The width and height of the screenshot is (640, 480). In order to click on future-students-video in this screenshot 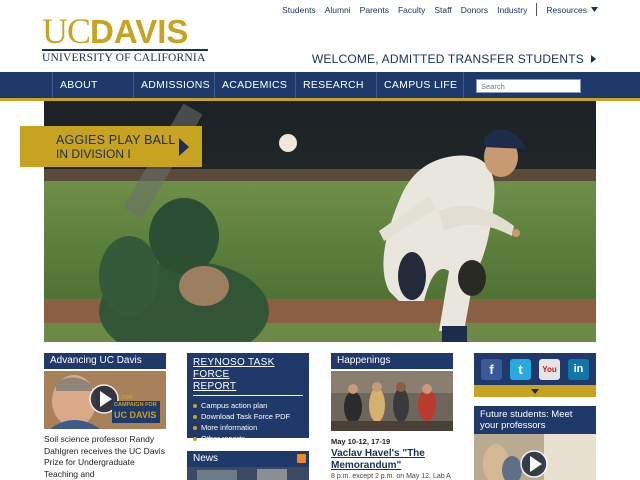, I will do `click(535, 457)`.